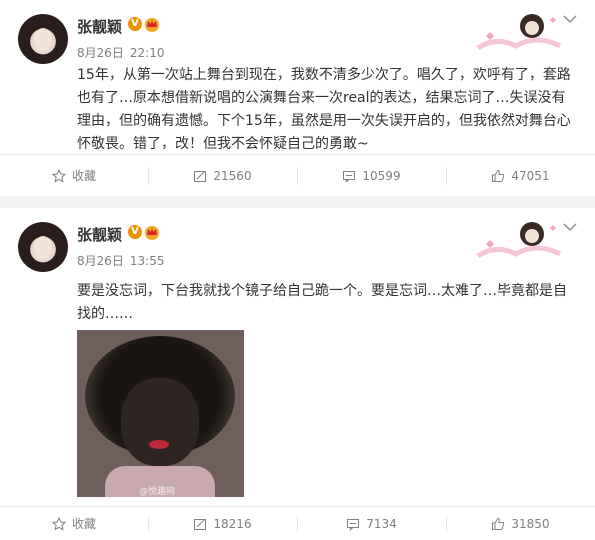 The height and width of the screenshot is (540, 595). What do you see at coordinates (297, 202) in the screenshot?
I see `post-separator` at bounding box center [297, 202].